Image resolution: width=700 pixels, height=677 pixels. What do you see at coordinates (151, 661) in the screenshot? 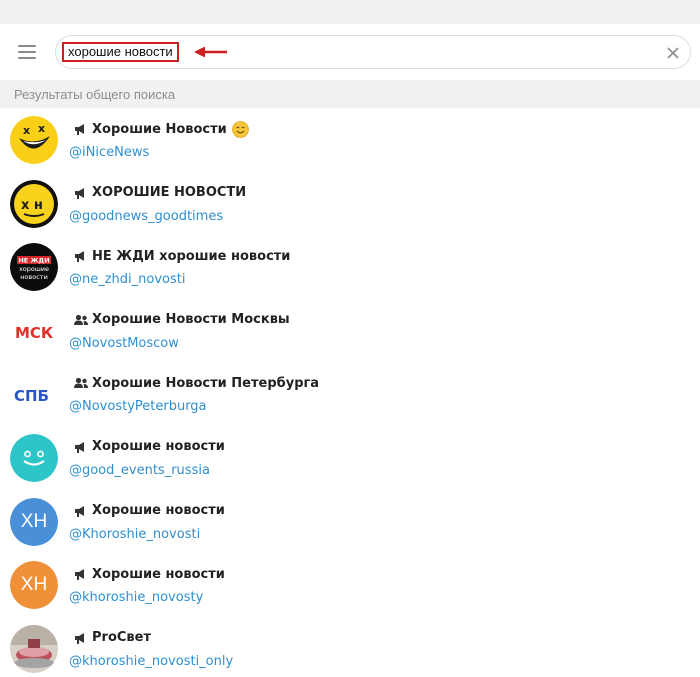
I see `chat-username: @khoroshie_novosti_only` at bounding box center [151, 661].